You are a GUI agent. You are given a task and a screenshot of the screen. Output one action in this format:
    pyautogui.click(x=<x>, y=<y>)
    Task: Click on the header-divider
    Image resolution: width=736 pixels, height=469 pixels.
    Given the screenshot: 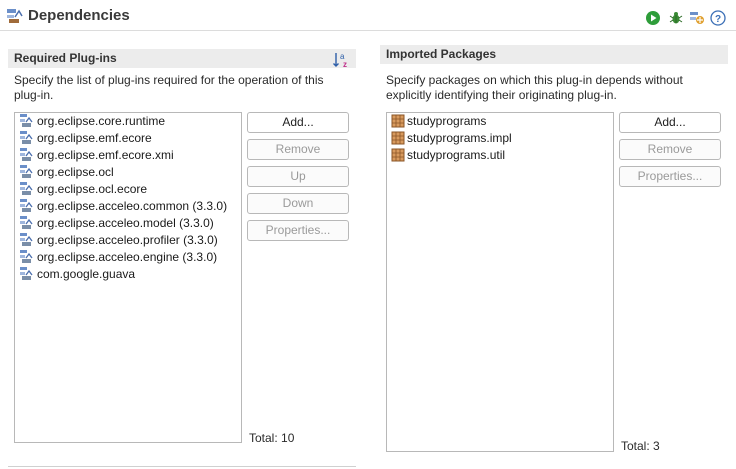 What is the action you would take?
    pyautogui.click(x=368, y=30)
    